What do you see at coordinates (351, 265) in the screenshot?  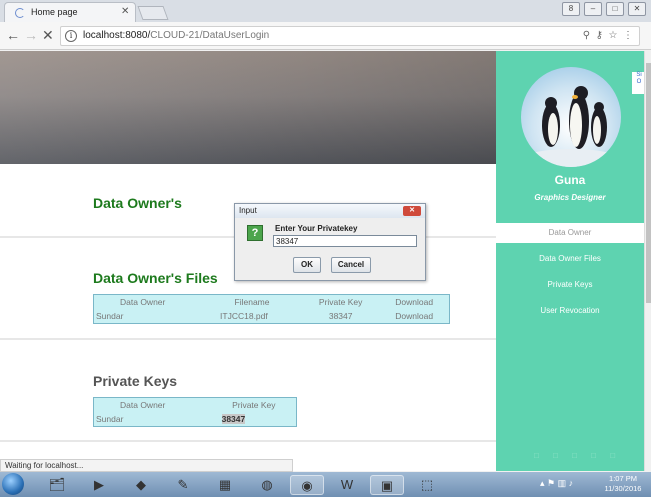 I see `cancel-button: Cancel` at bounding box center [351, 265].